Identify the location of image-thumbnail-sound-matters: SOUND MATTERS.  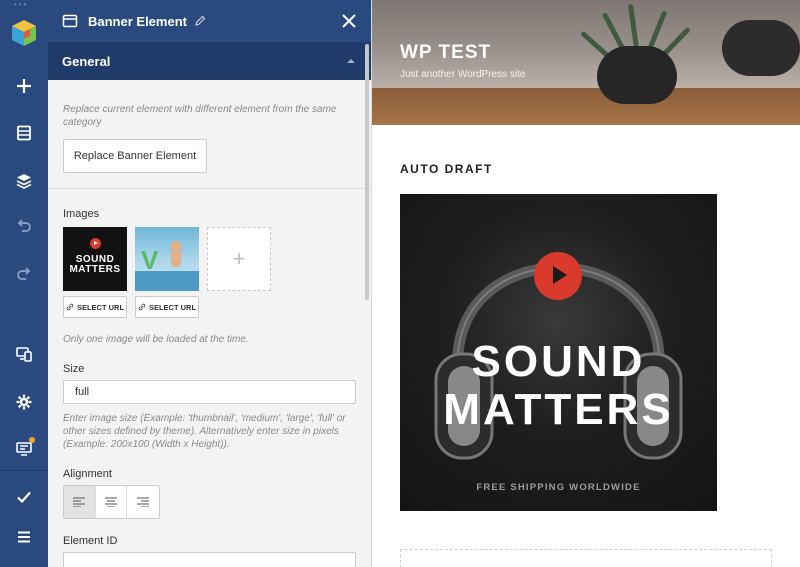
(95, 259).